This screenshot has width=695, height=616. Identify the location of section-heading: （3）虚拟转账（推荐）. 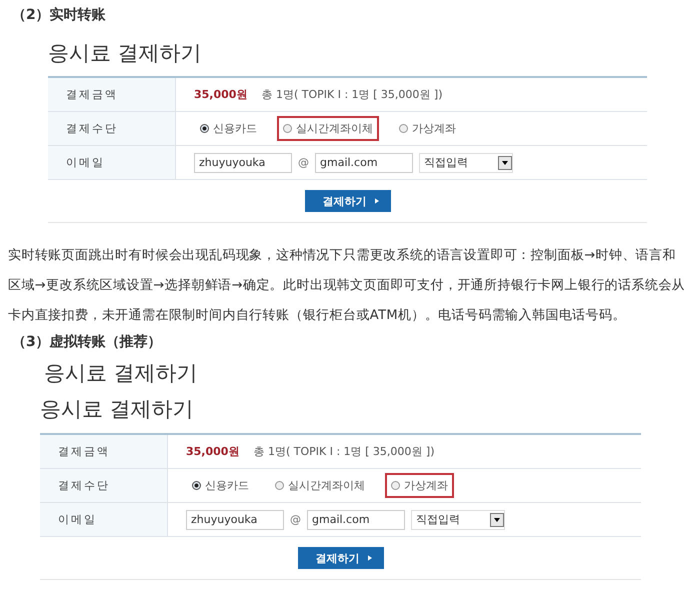
(87, 342).